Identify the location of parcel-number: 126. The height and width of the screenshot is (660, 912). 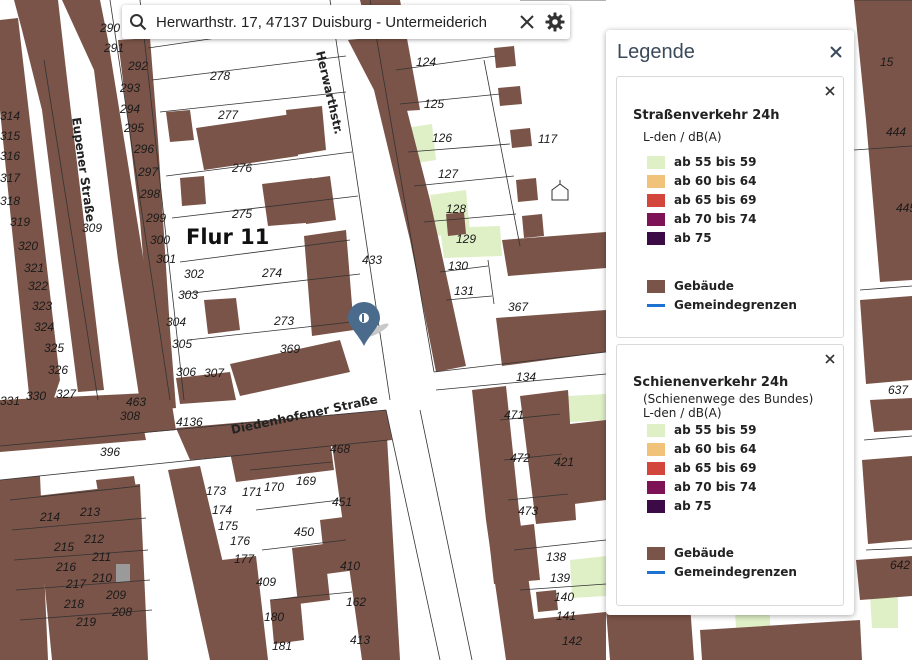
(442, 138).